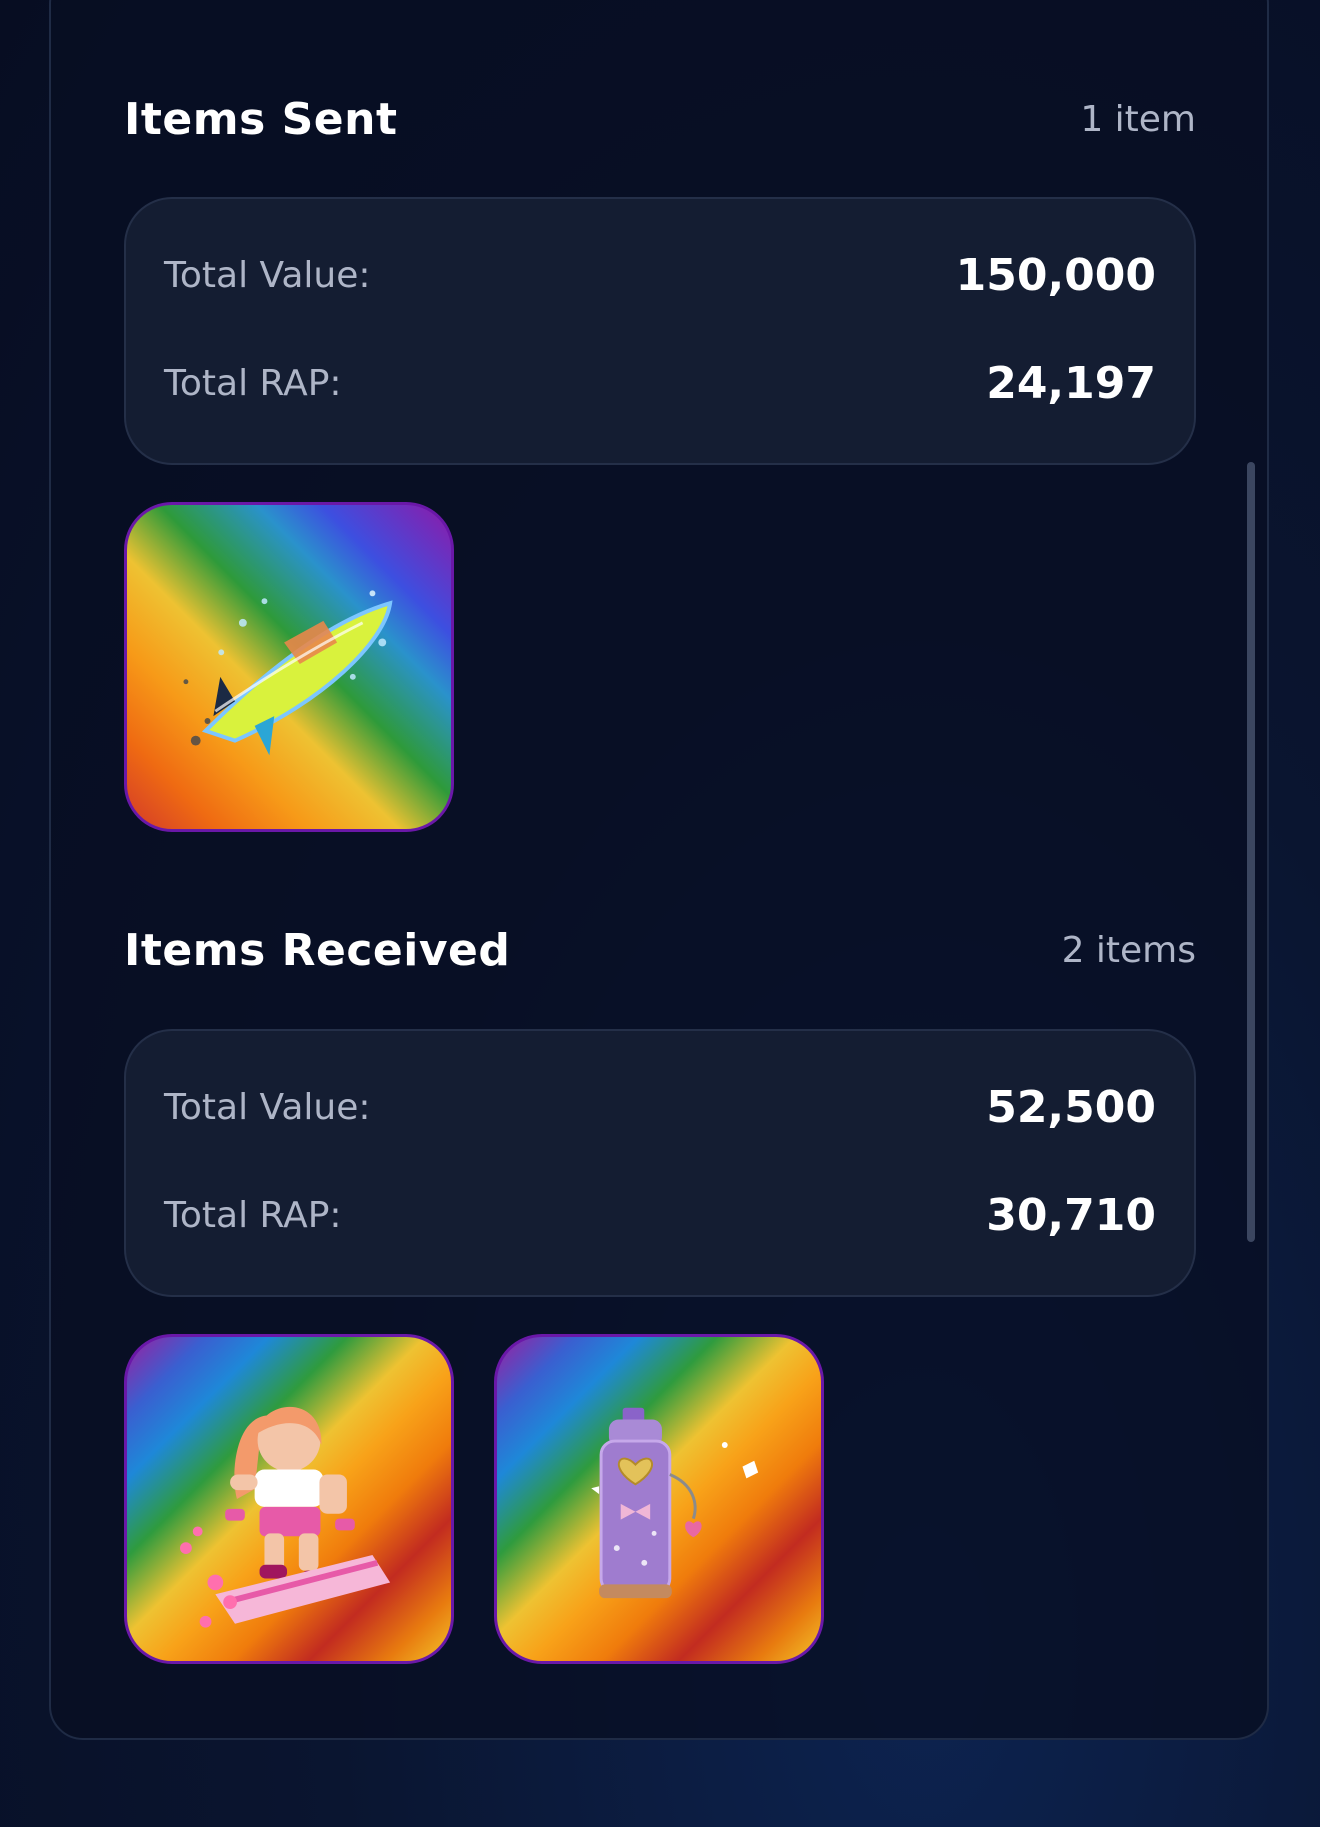 The width and height of the screenshot is (1320, 1827). I want to click on items-received-title: Items Received, so click(317, 950).